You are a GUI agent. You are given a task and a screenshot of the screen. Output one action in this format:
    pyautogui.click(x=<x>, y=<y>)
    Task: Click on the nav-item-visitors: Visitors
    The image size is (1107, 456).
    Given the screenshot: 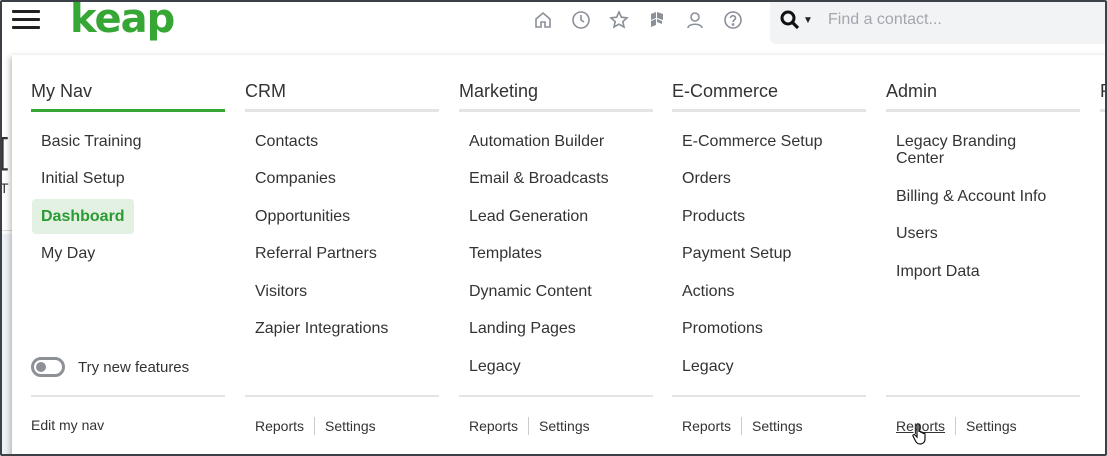 What is the action you would take?
    pyautogui.click(x=281, y=291)
    